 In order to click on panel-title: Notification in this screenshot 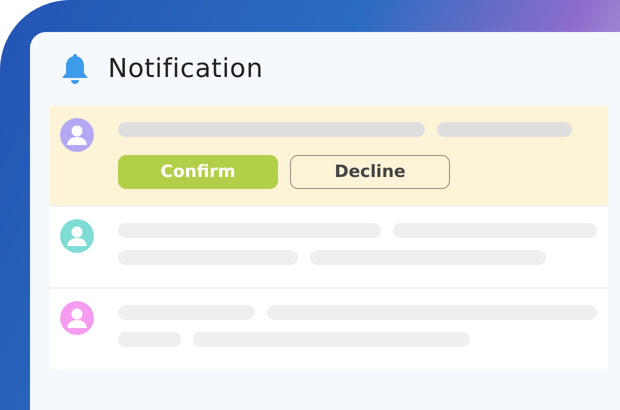, I will do `click(186, 69)`.